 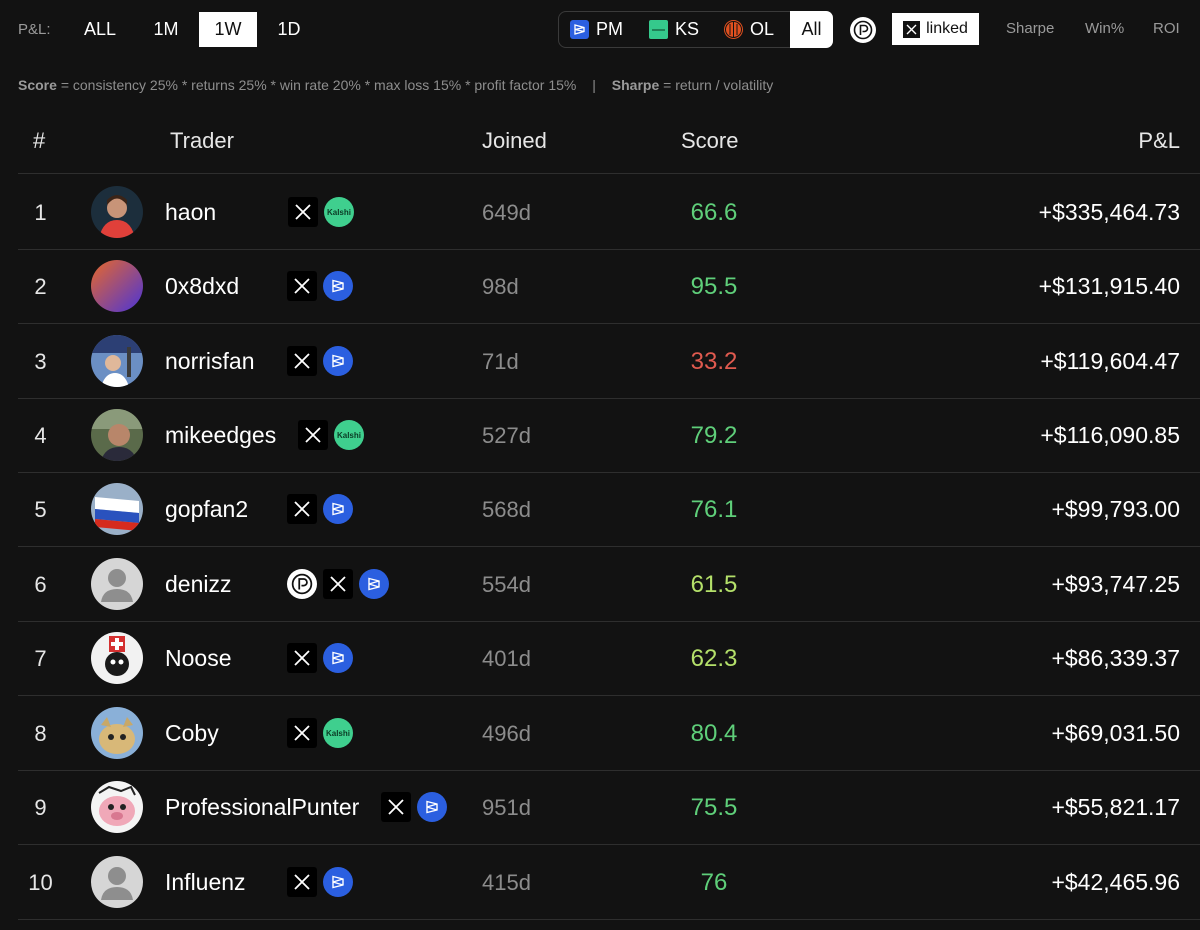 What do you see at coordinates (1159, 141) in the screenshot?
I see `column-pnl-header: P&L` at bounding box center [1159, 141].